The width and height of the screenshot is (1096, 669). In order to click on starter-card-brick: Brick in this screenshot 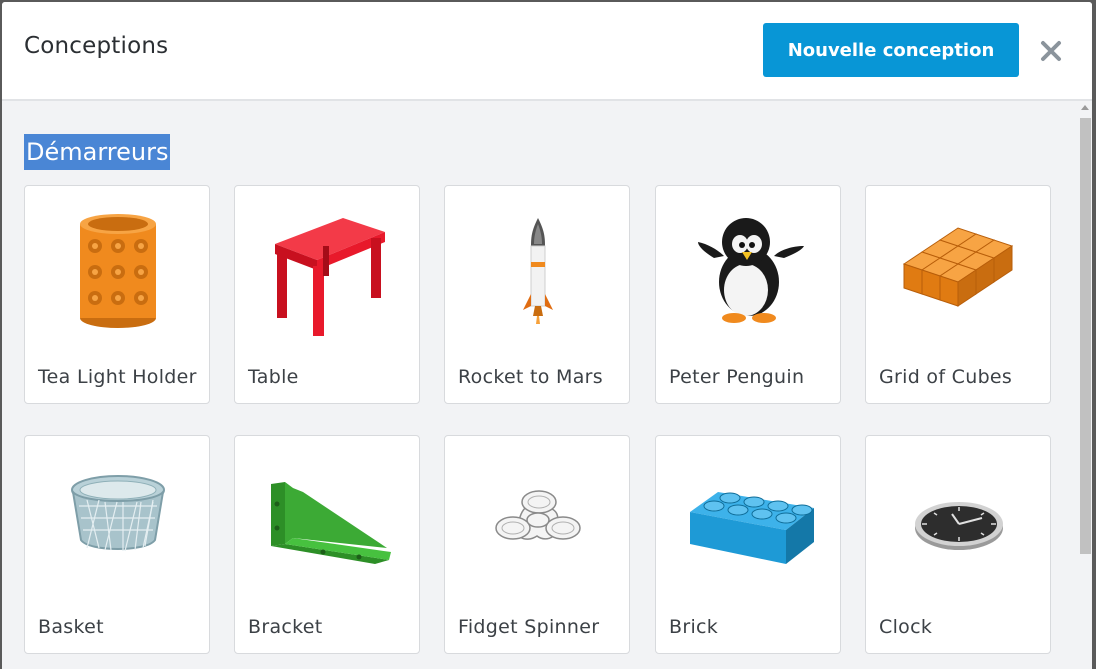, I will do `click(748, 544)`.